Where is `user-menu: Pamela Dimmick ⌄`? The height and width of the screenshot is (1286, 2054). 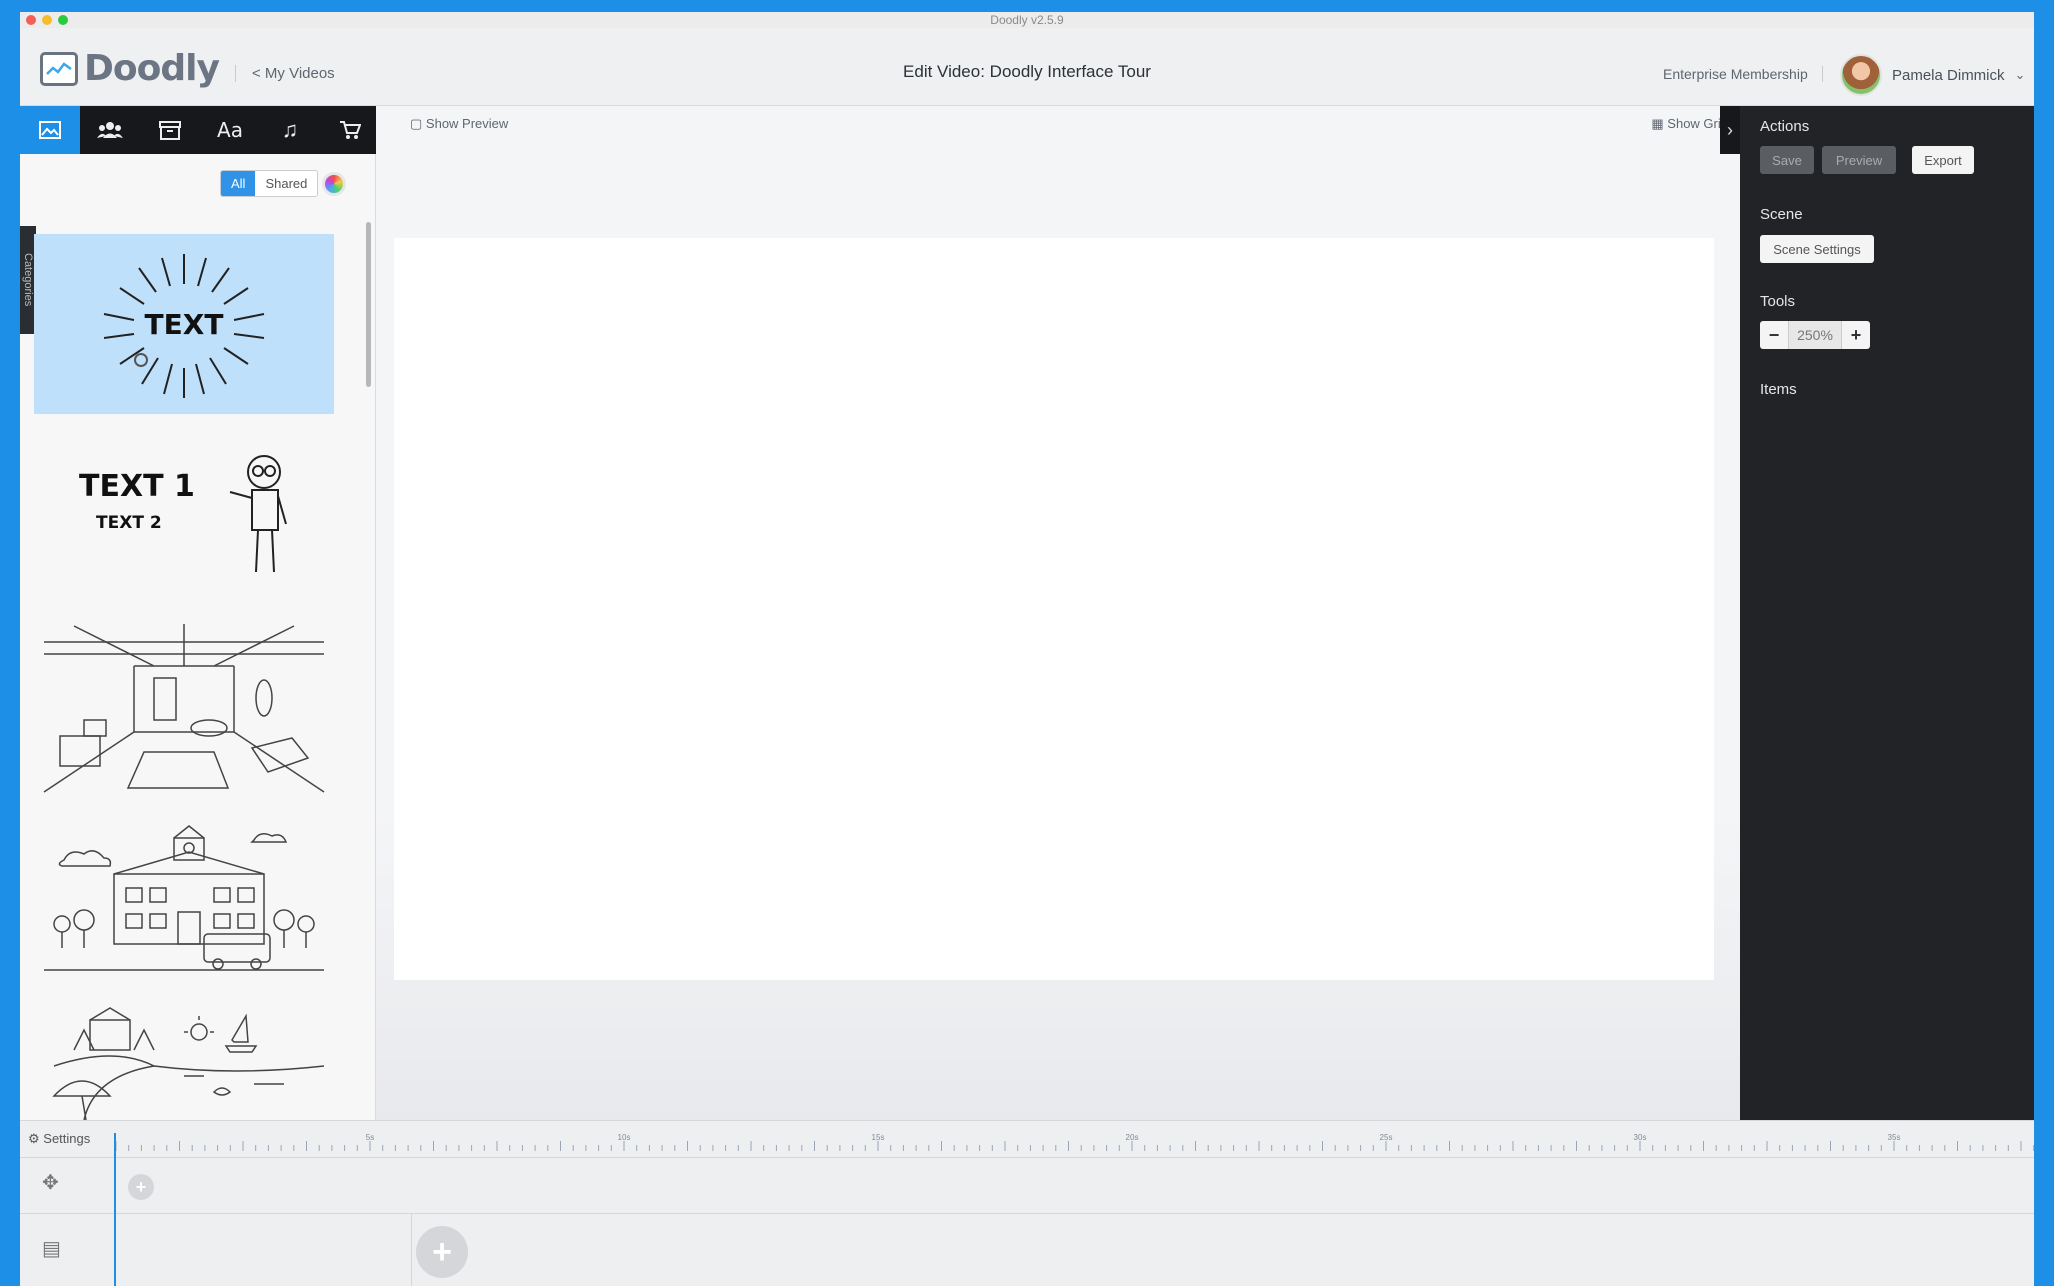
user-menu: Pamela Dimmick ⌄ is located at coordinates (1932, 75).